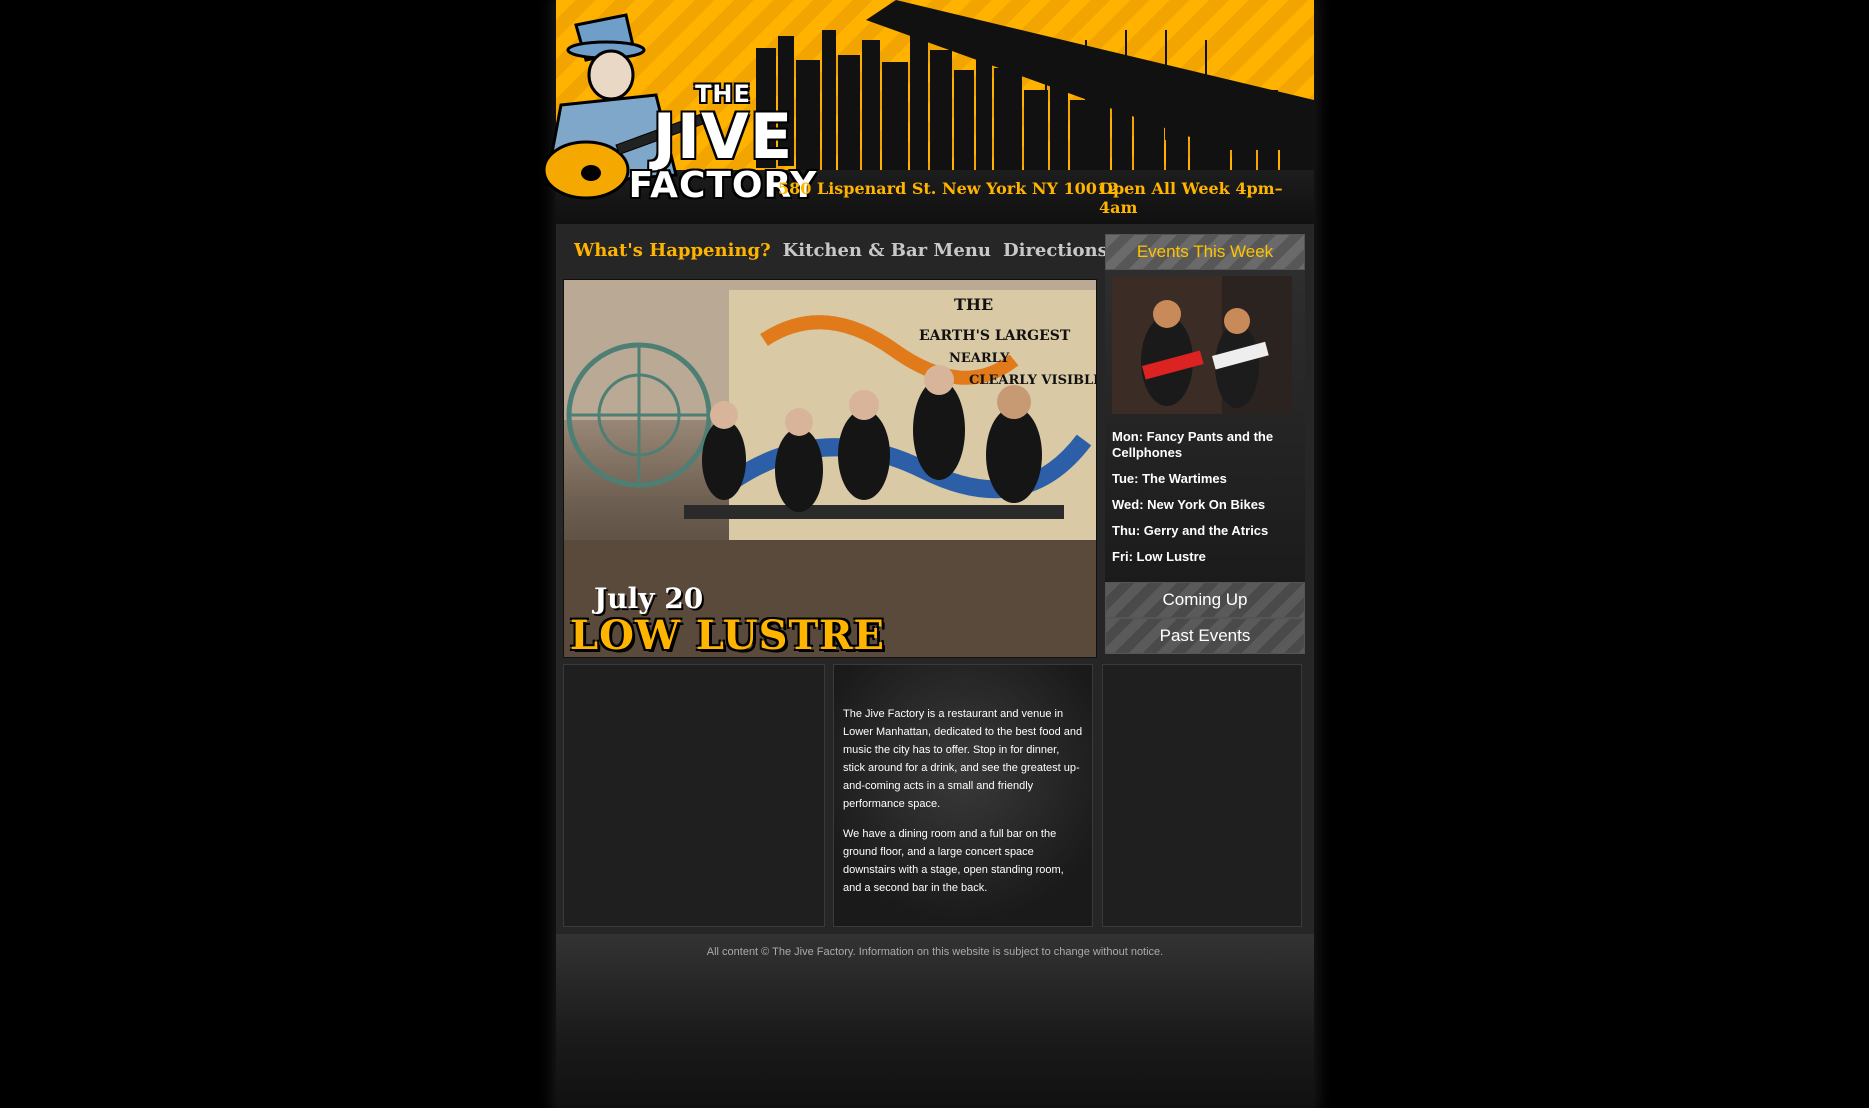 The width and height of the screenshot is (1869, 1108). What do you see at coordinates (1032, 380) in the screenshot?
I see `svg-text: CLEARLY VISIBLE` at bounding box center [1032, 380].